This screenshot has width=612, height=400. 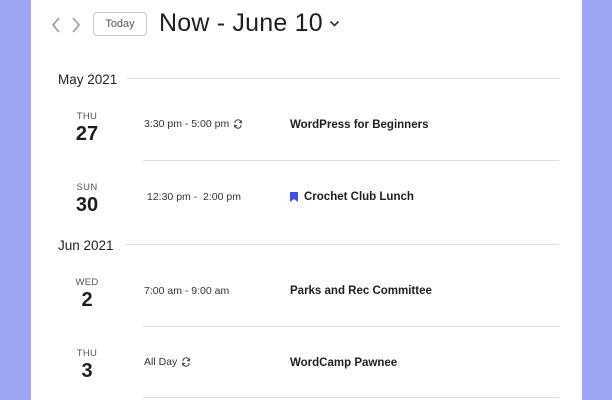 I want to click on event-title-link: WordCamp Pawnee, so click(x=343, y=363).